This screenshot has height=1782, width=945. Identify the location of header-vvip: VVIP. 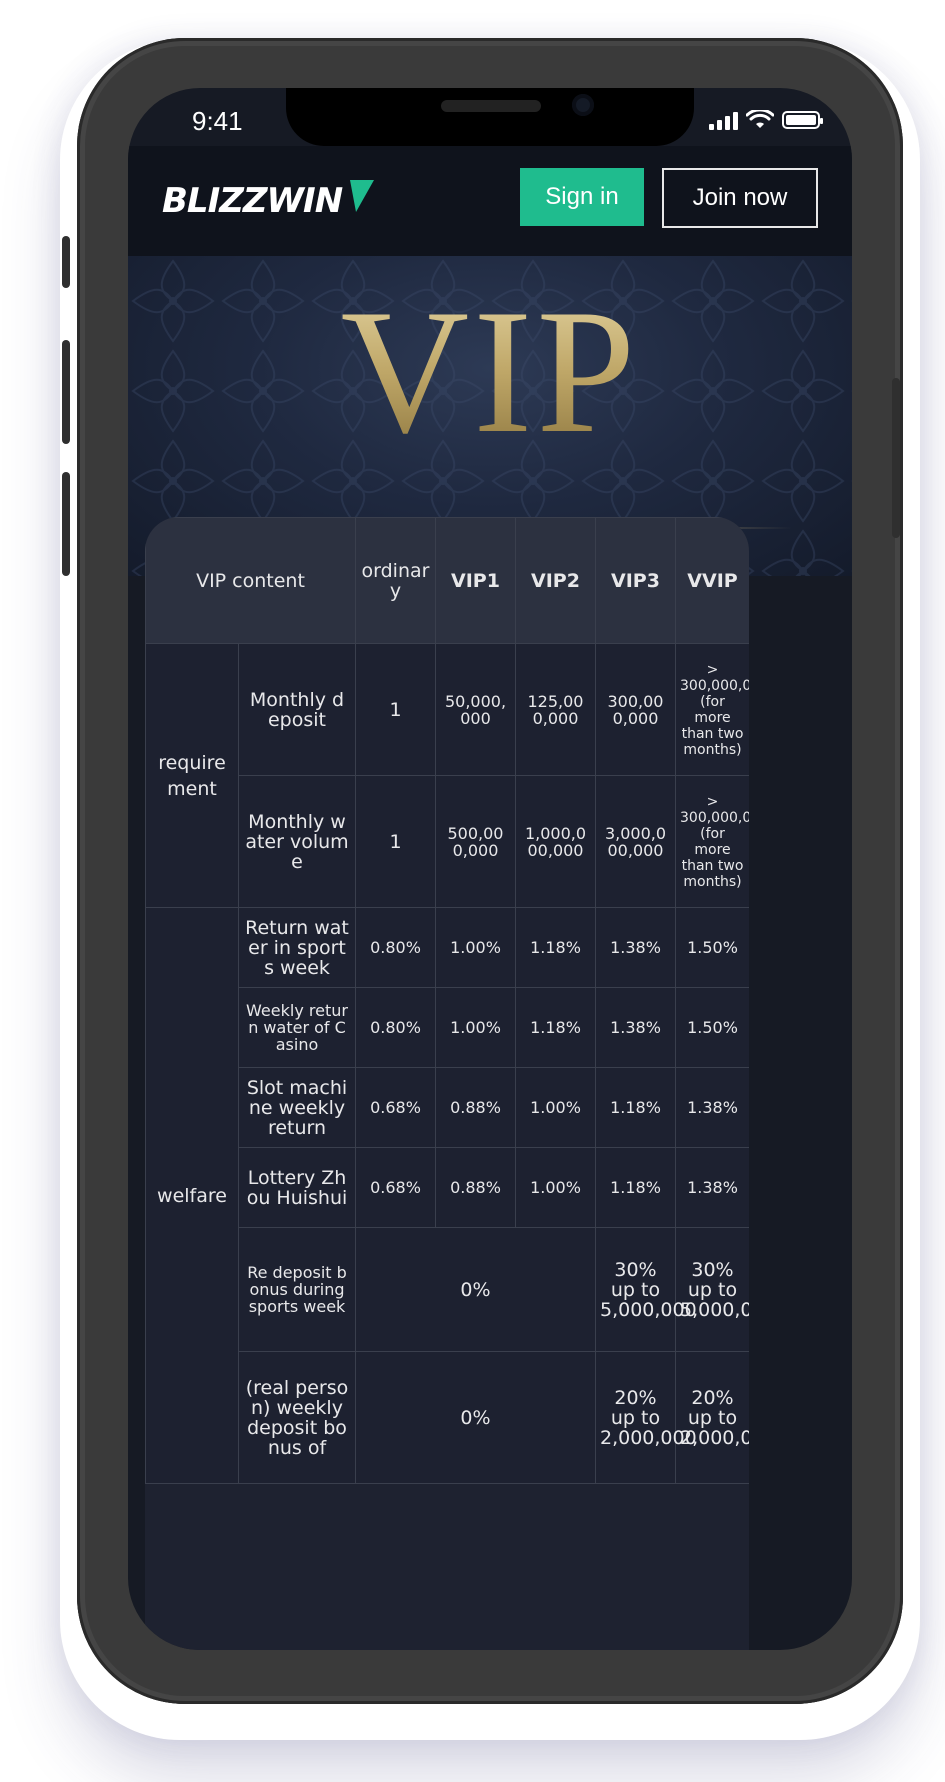
(712, 580).